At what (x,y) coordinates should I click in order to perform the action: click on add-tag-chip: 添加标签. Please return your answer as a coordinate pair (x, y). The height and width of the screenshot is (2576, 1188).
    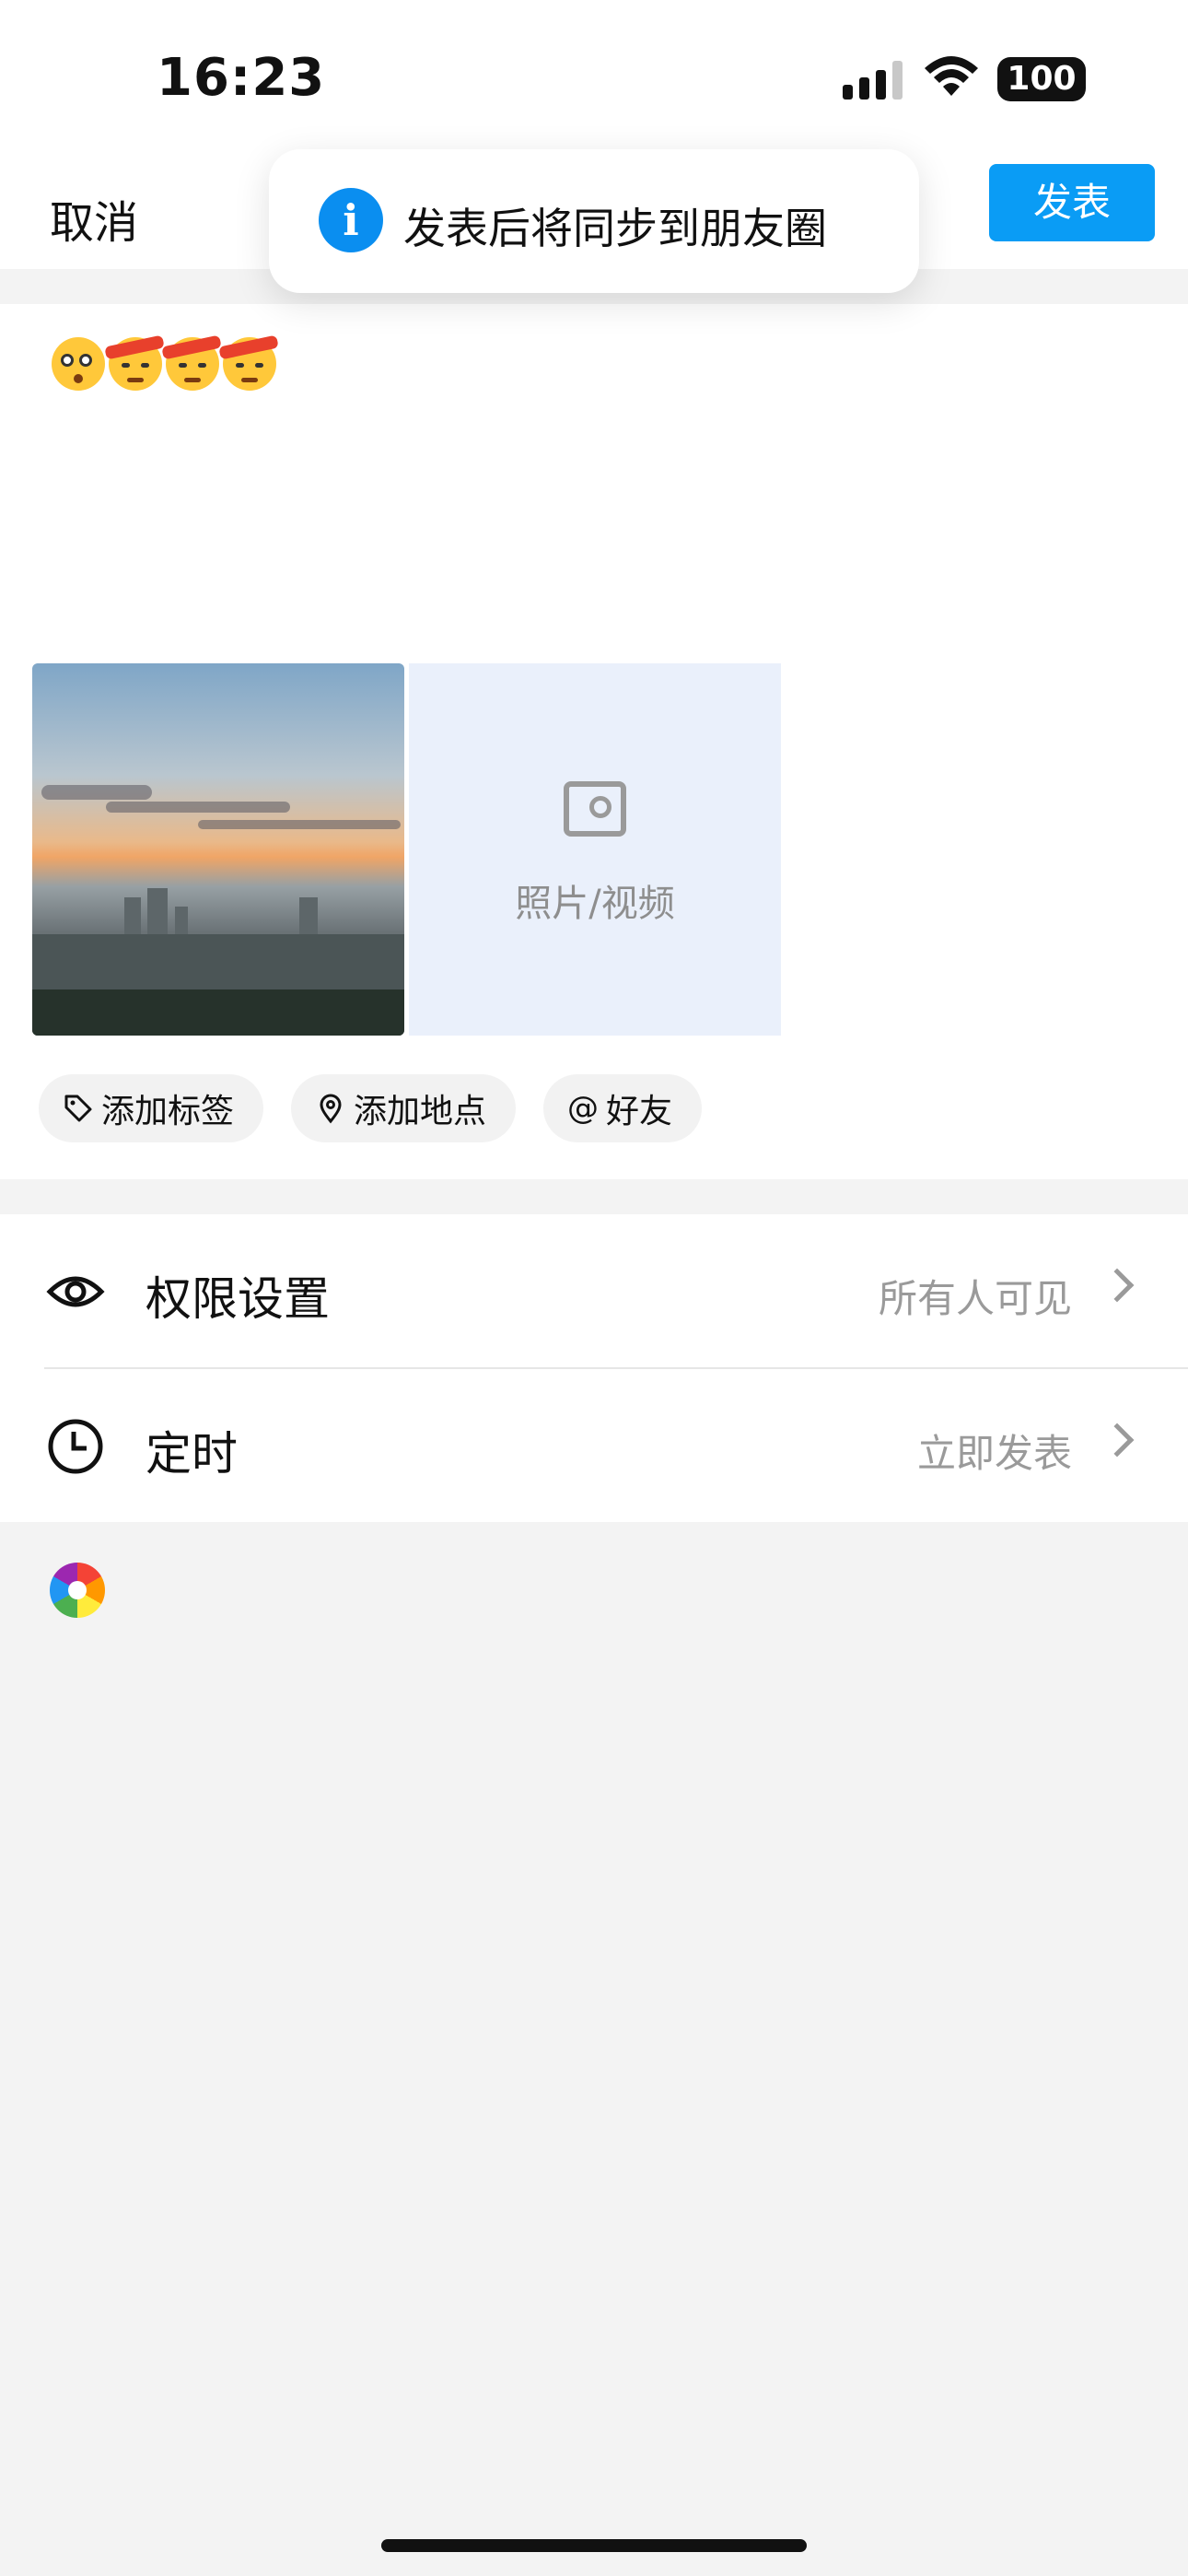
    Looking at the image, I should click on (151, 1108).